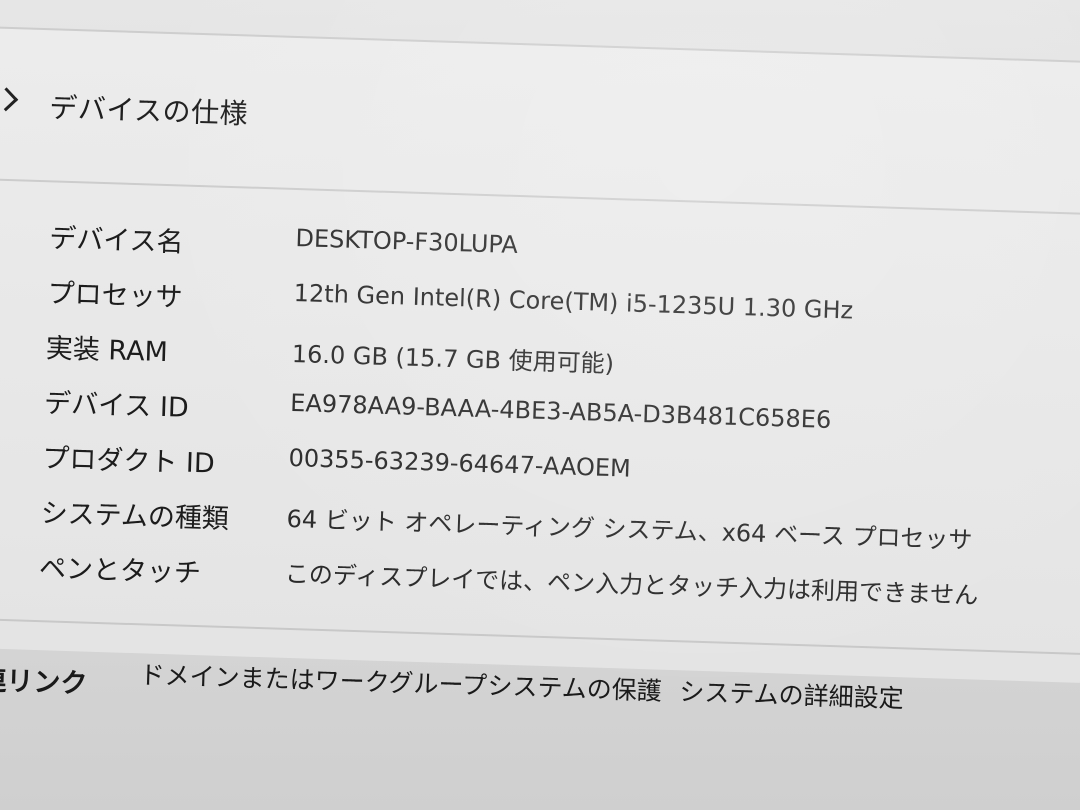 The width and height of the screenshot is (1080, 810). What do you see at coordinates (791, 693) in the screenshot?
I see `advanced-system-settings-link: システムの詳細設定` at bounding box center [791, 693].